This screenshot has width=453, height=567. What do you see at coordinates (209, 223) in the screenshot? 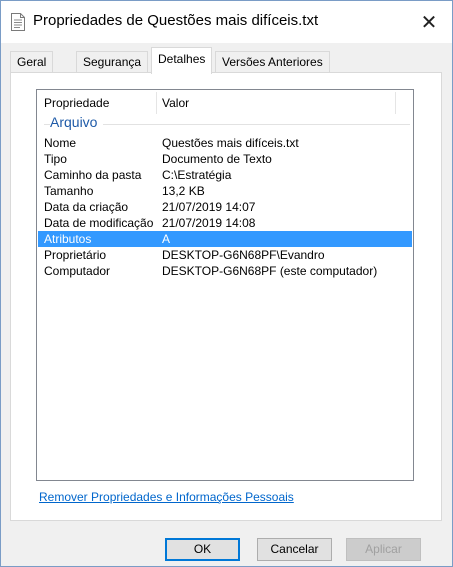
I see `property-value: 21/07/2019 14:08` at bounding box center [209, 223].